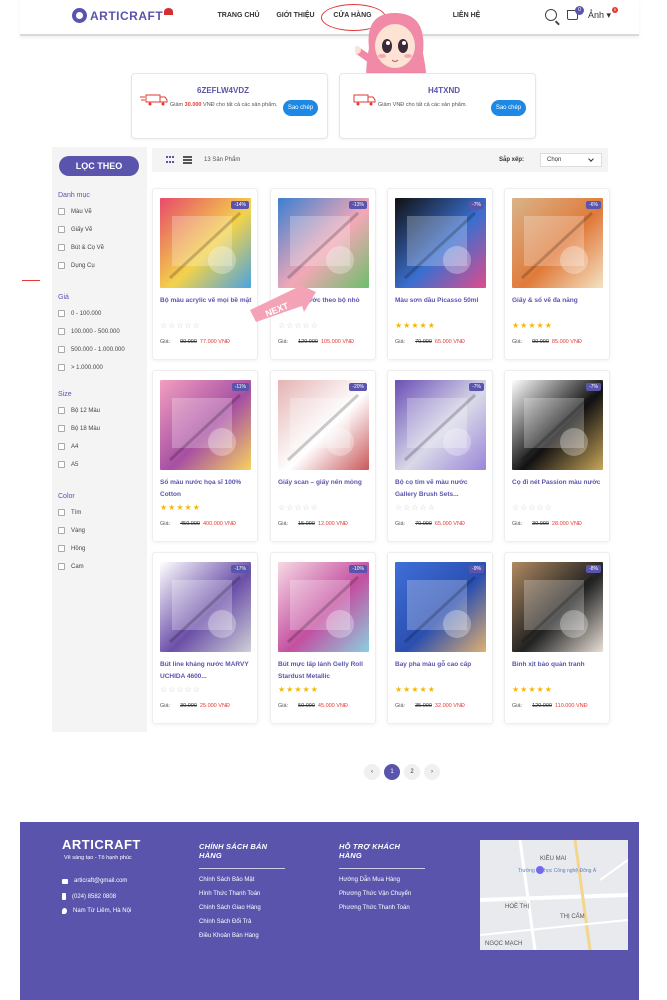  What do you see at coordinates (89, 331) in the screenshot?
I see `filter-option: 100.000 - 500.000` at bounding box center [89, 331].